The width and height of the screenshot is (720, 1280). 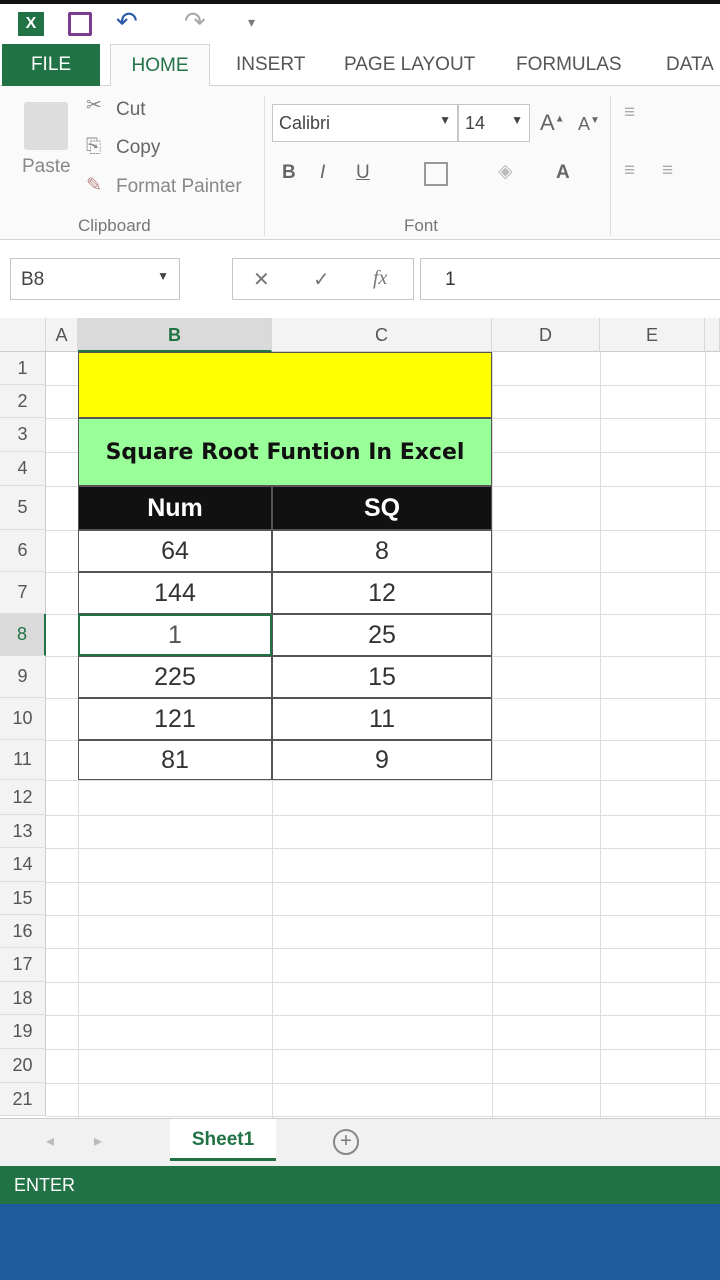 I want to click on column-header-d: D, so click(x=546, y=335).